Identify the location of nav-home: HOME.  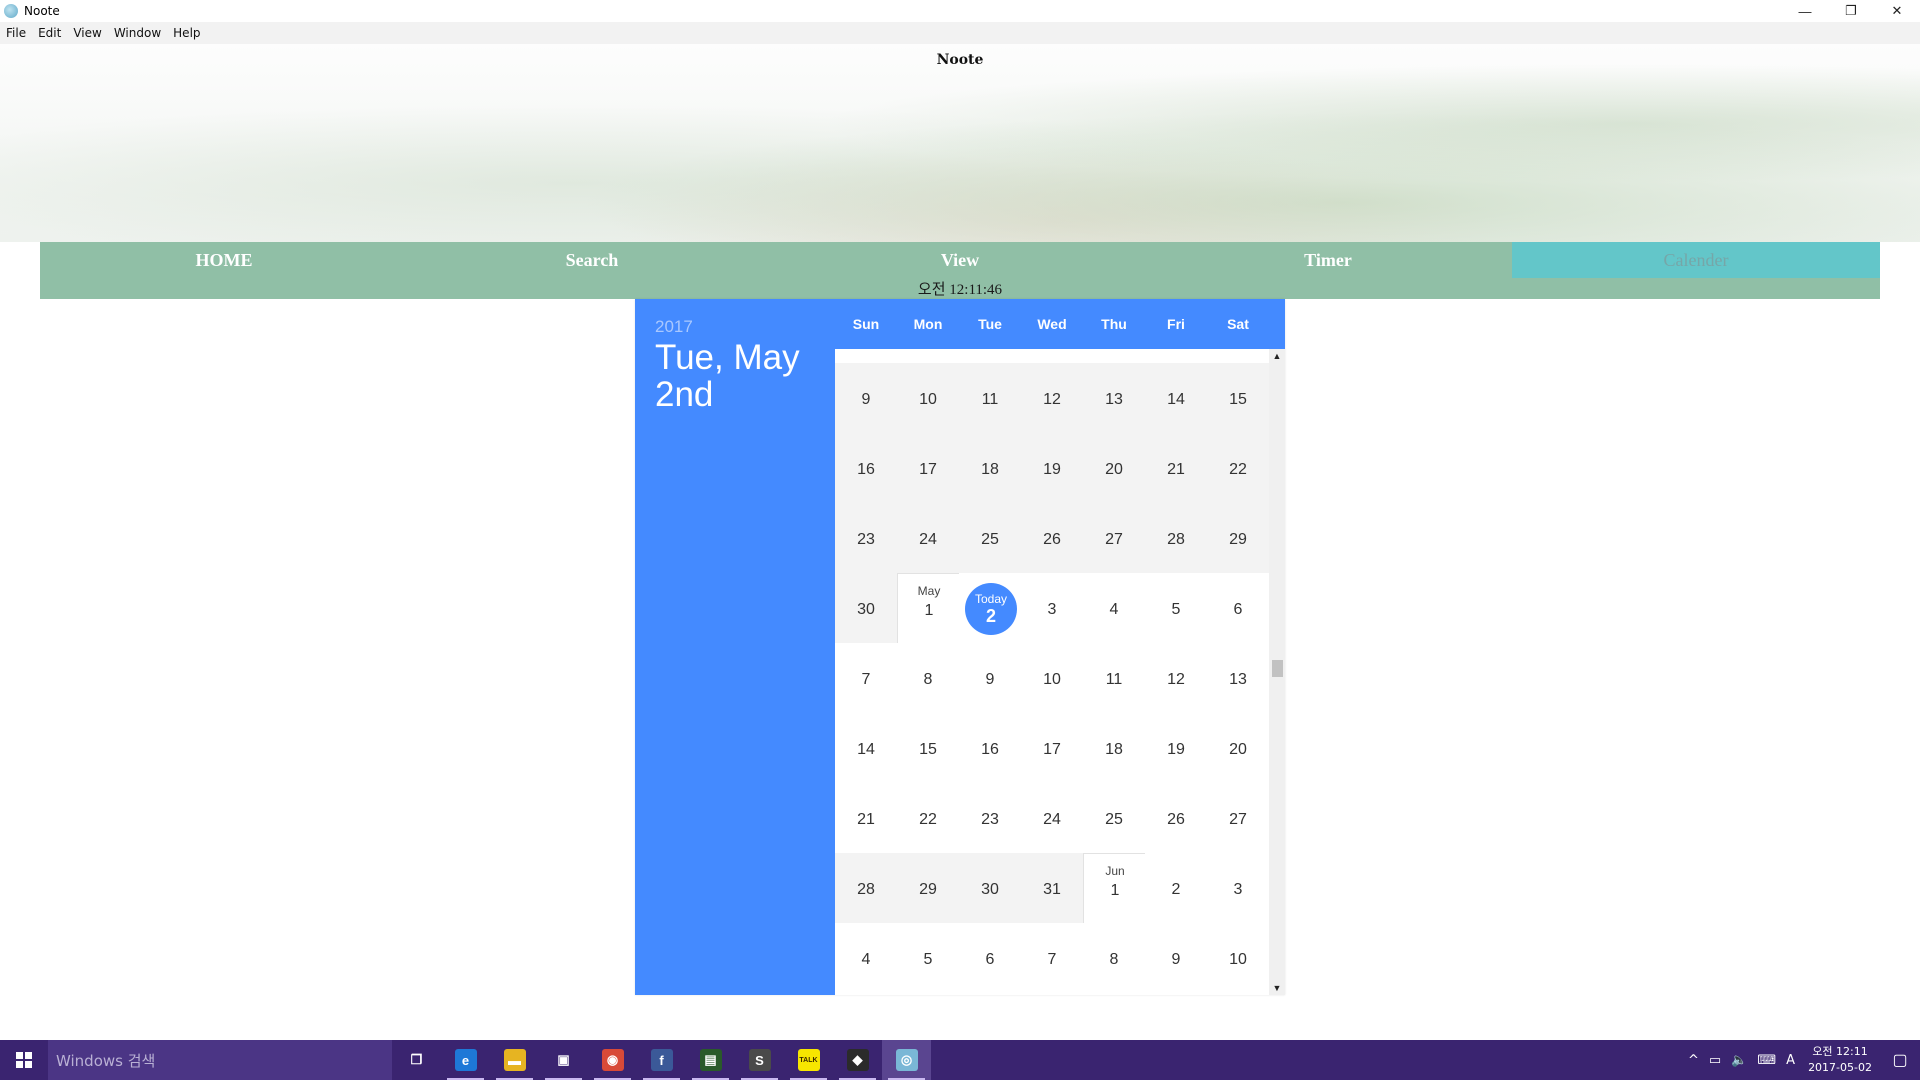
(224, 260).